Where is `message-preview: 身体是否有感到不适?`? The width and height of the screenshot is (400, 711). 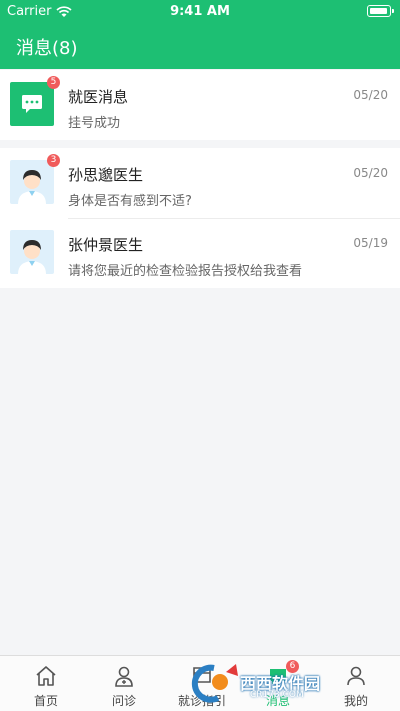
message-preview: 身体是否有感到不适? is located at coordinates (130, 201).